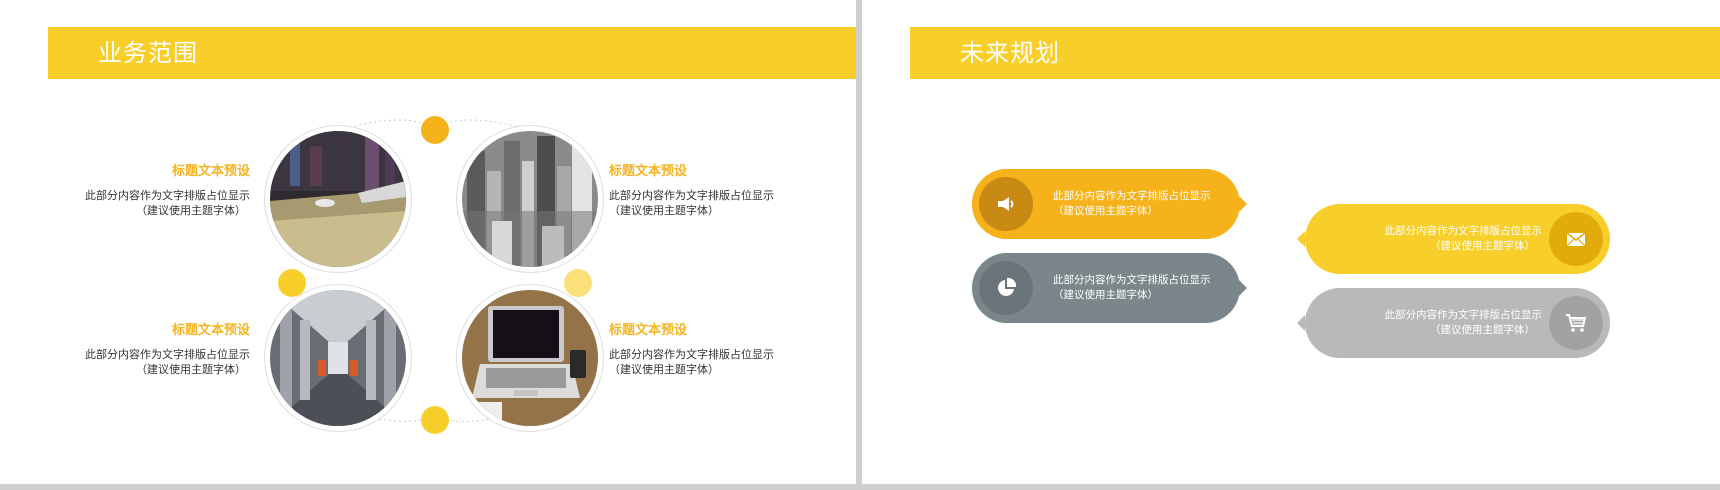 This screenshot has height=490, width=1720. I want to click on megaphone-icon, so click(1006, 204).